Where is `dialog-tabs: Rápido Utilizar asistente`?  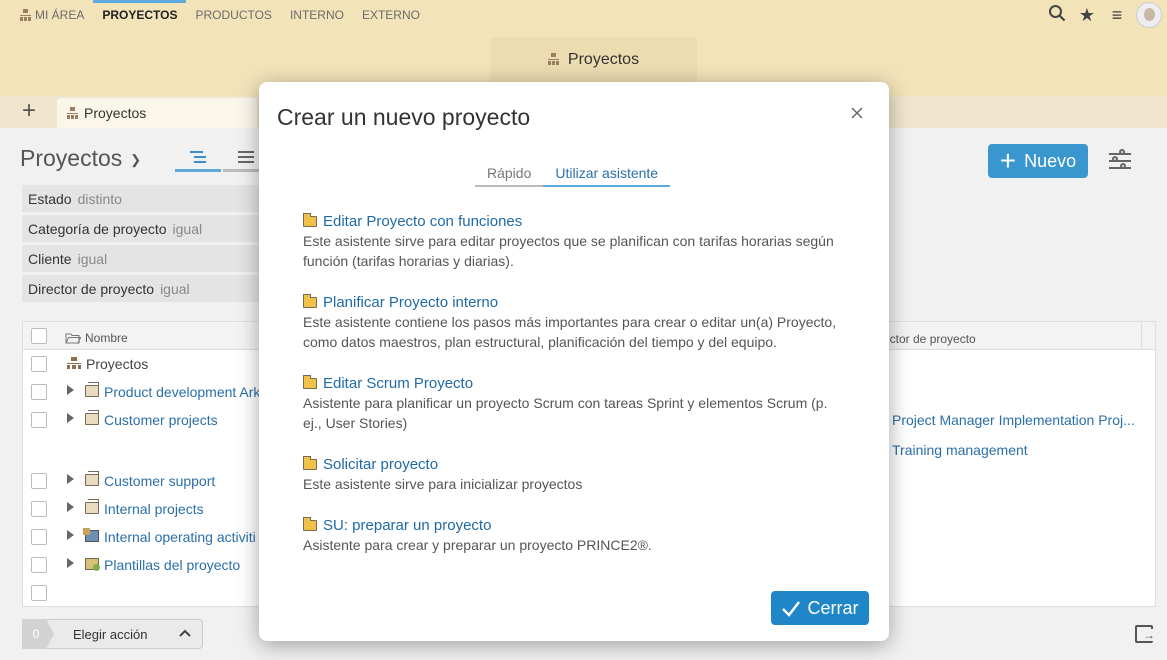 dialog-tabs: Rápido Utilizar asistente is located at coordinates (573, 173).